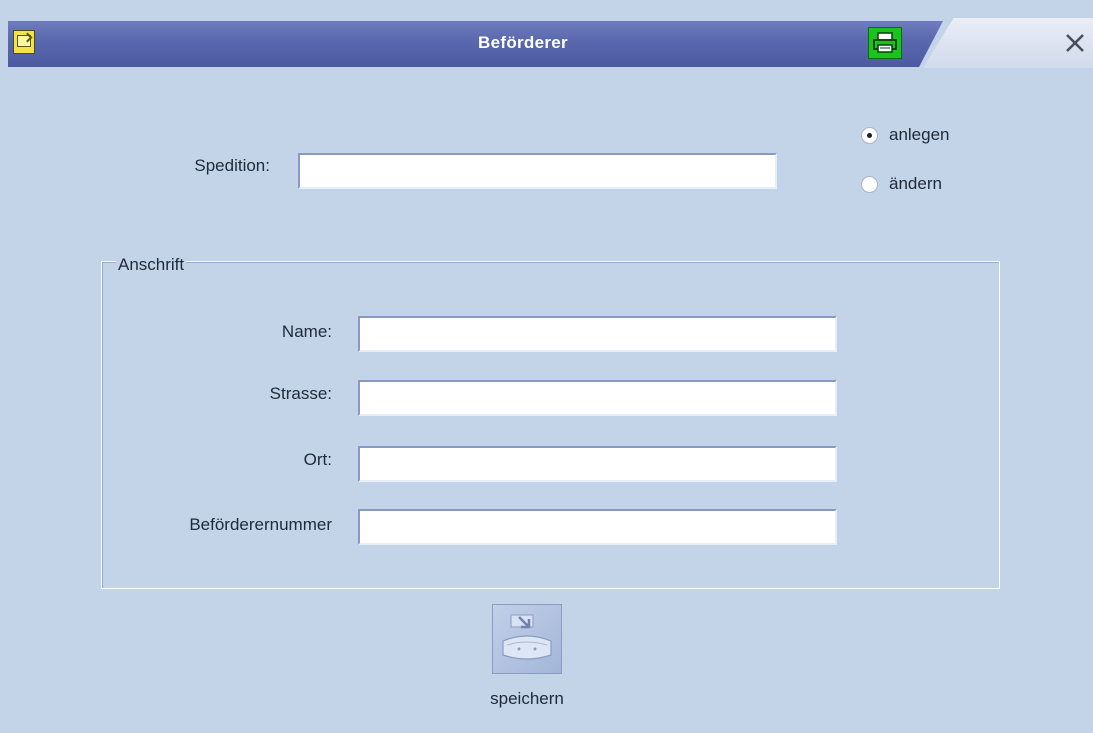  I want to click on save-label: speichern, so click(527, 698).